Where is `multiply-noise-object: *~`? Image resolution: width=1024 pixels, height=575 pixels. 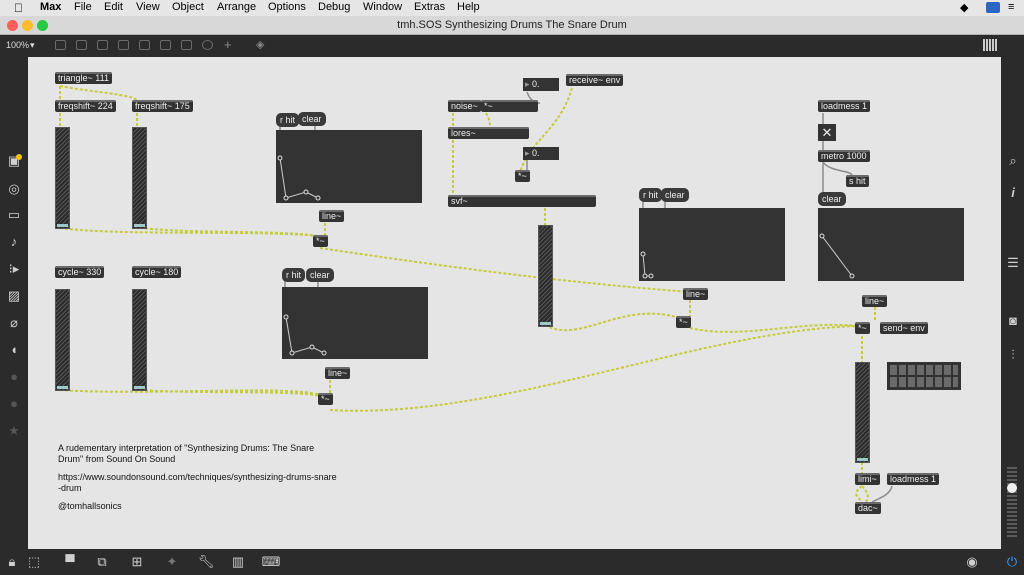 multiply-noise-object: *~ is located at coordinates (509, 106).